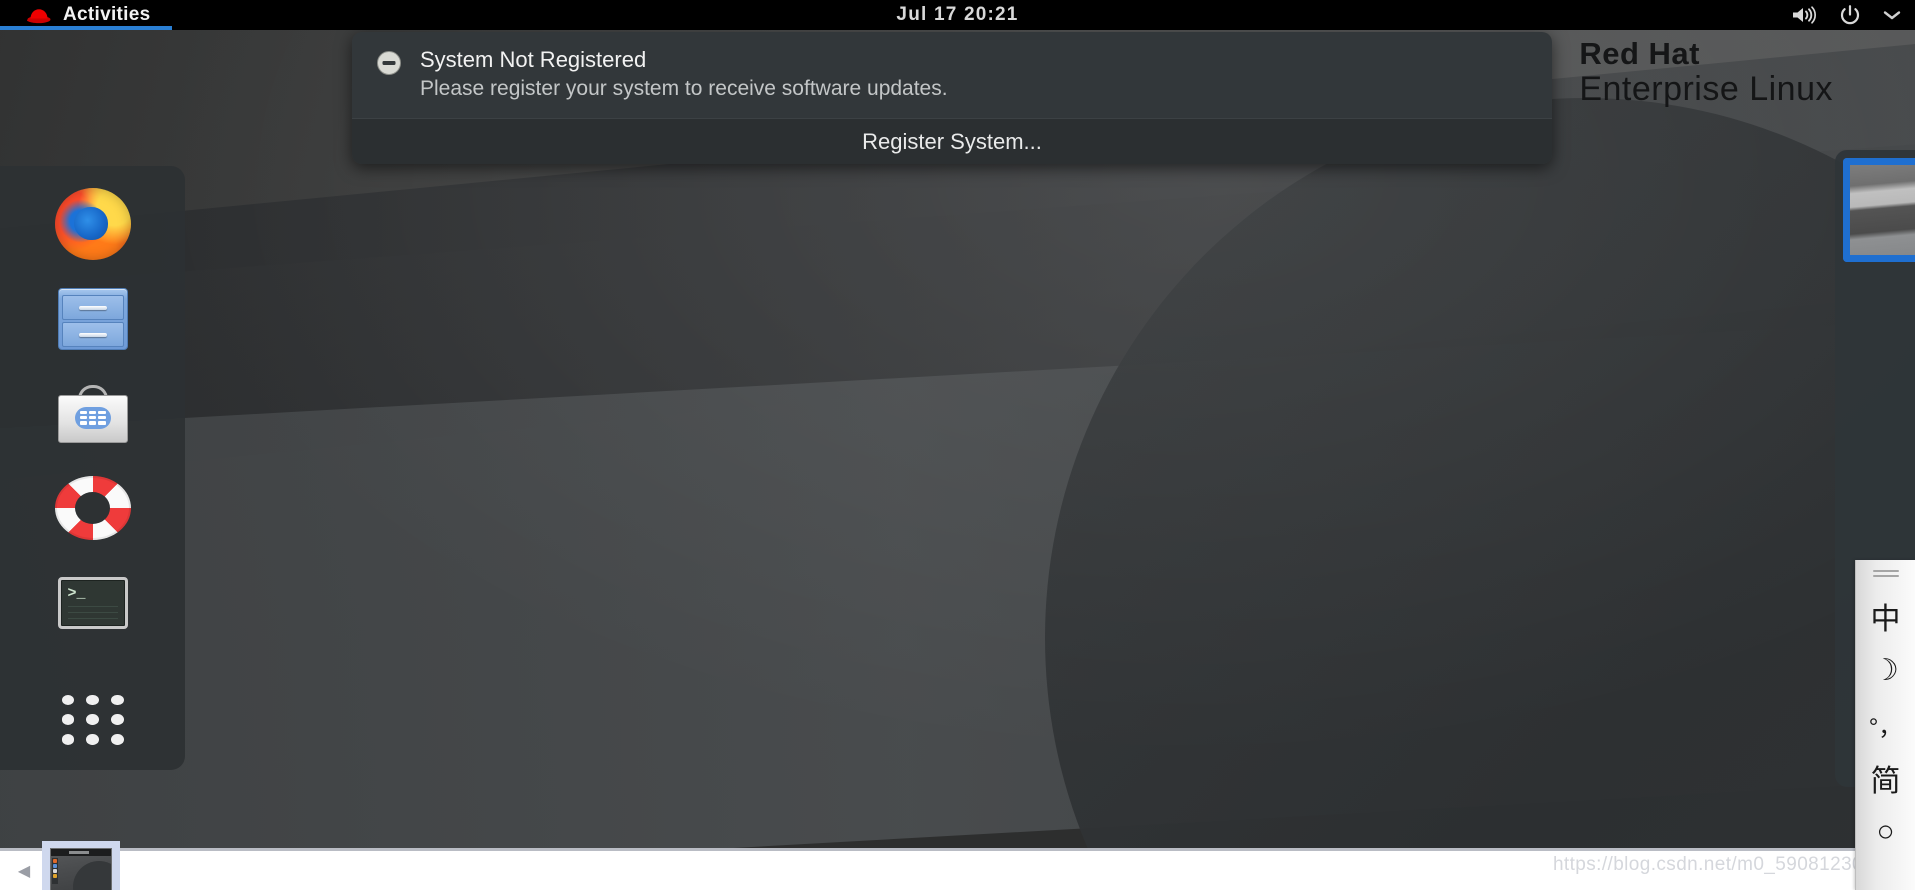 The image size is (1915, 890). I want to click on terminal-icon: >_, so click(92, 603).